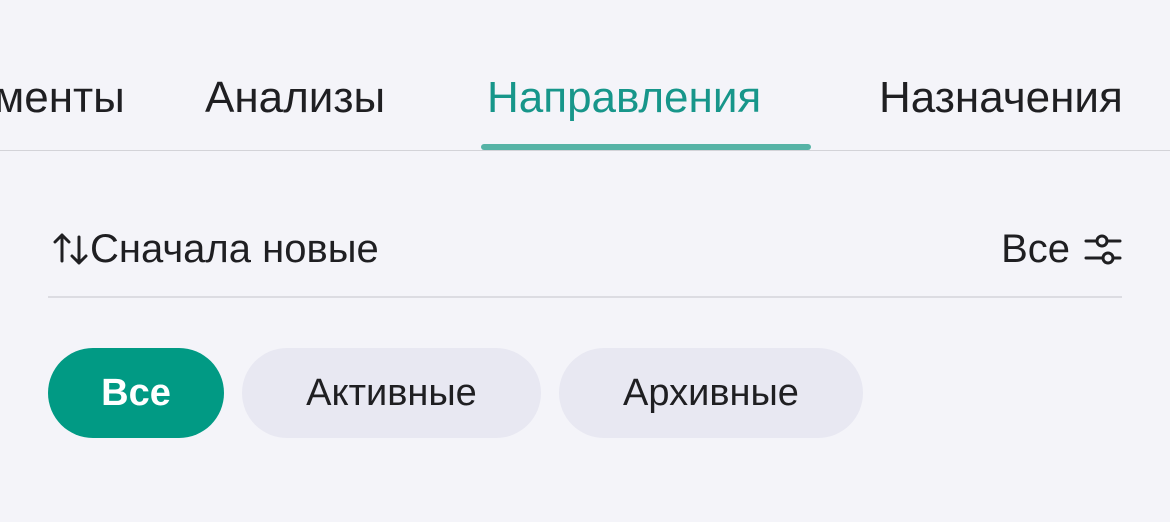 The height and width of the screenshot is (522, 1170). I want to click on tab-analyses: Анализы, so click(295, 98).